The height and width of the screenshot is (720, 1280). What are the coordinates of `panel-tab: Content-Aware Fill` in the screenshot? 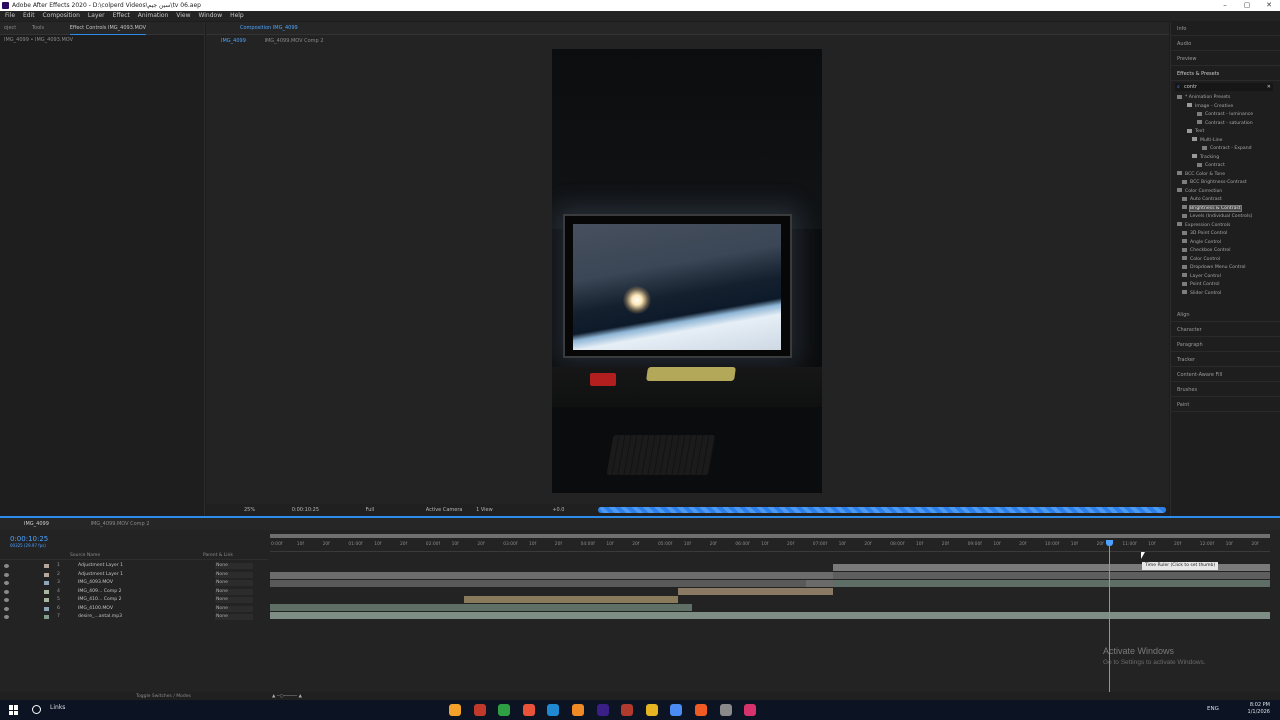 It's located at (1225, 375).